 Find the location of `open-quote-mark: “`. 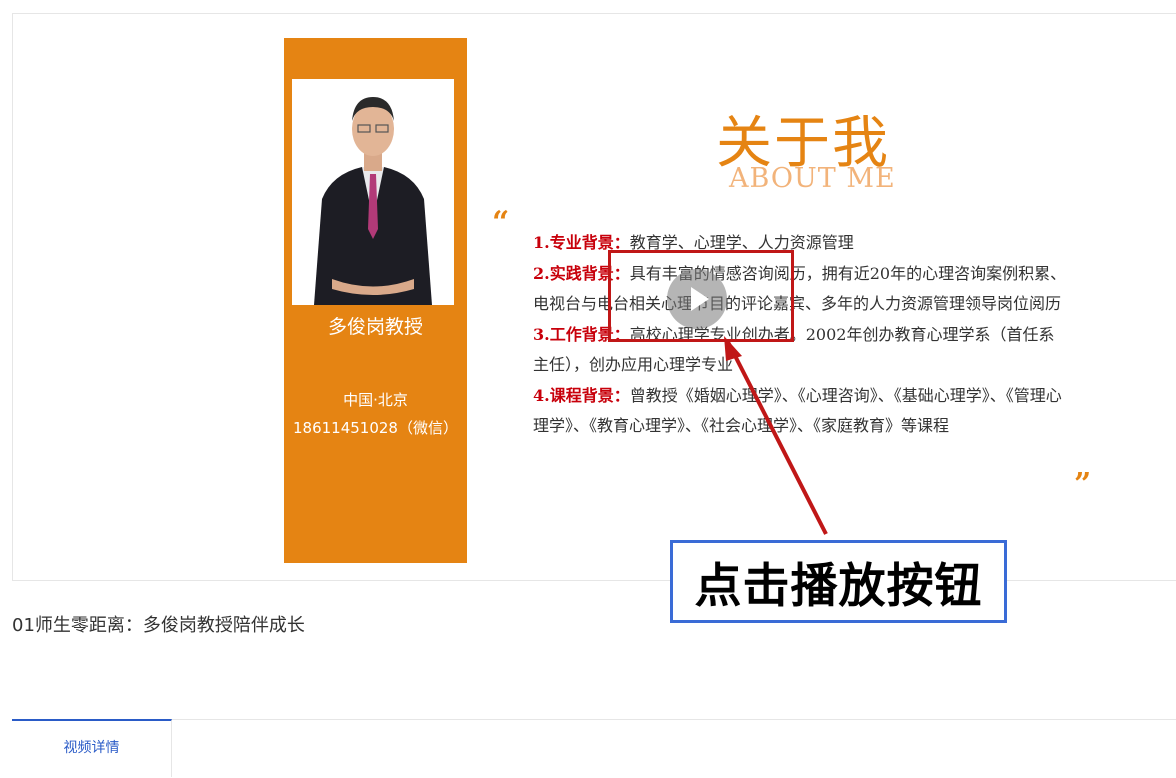

open-quote-mark: “ is located at coordinates (501, 222).